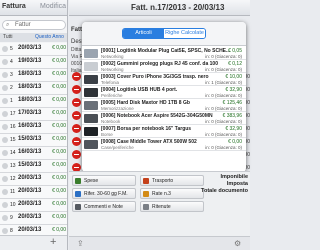 The width and height of the screenshot is (320, 250). Describe the element at coordinates (223, 82) in the screenshot. I see `article-stock: in: 1 (Giacenza: 0)` at that location.